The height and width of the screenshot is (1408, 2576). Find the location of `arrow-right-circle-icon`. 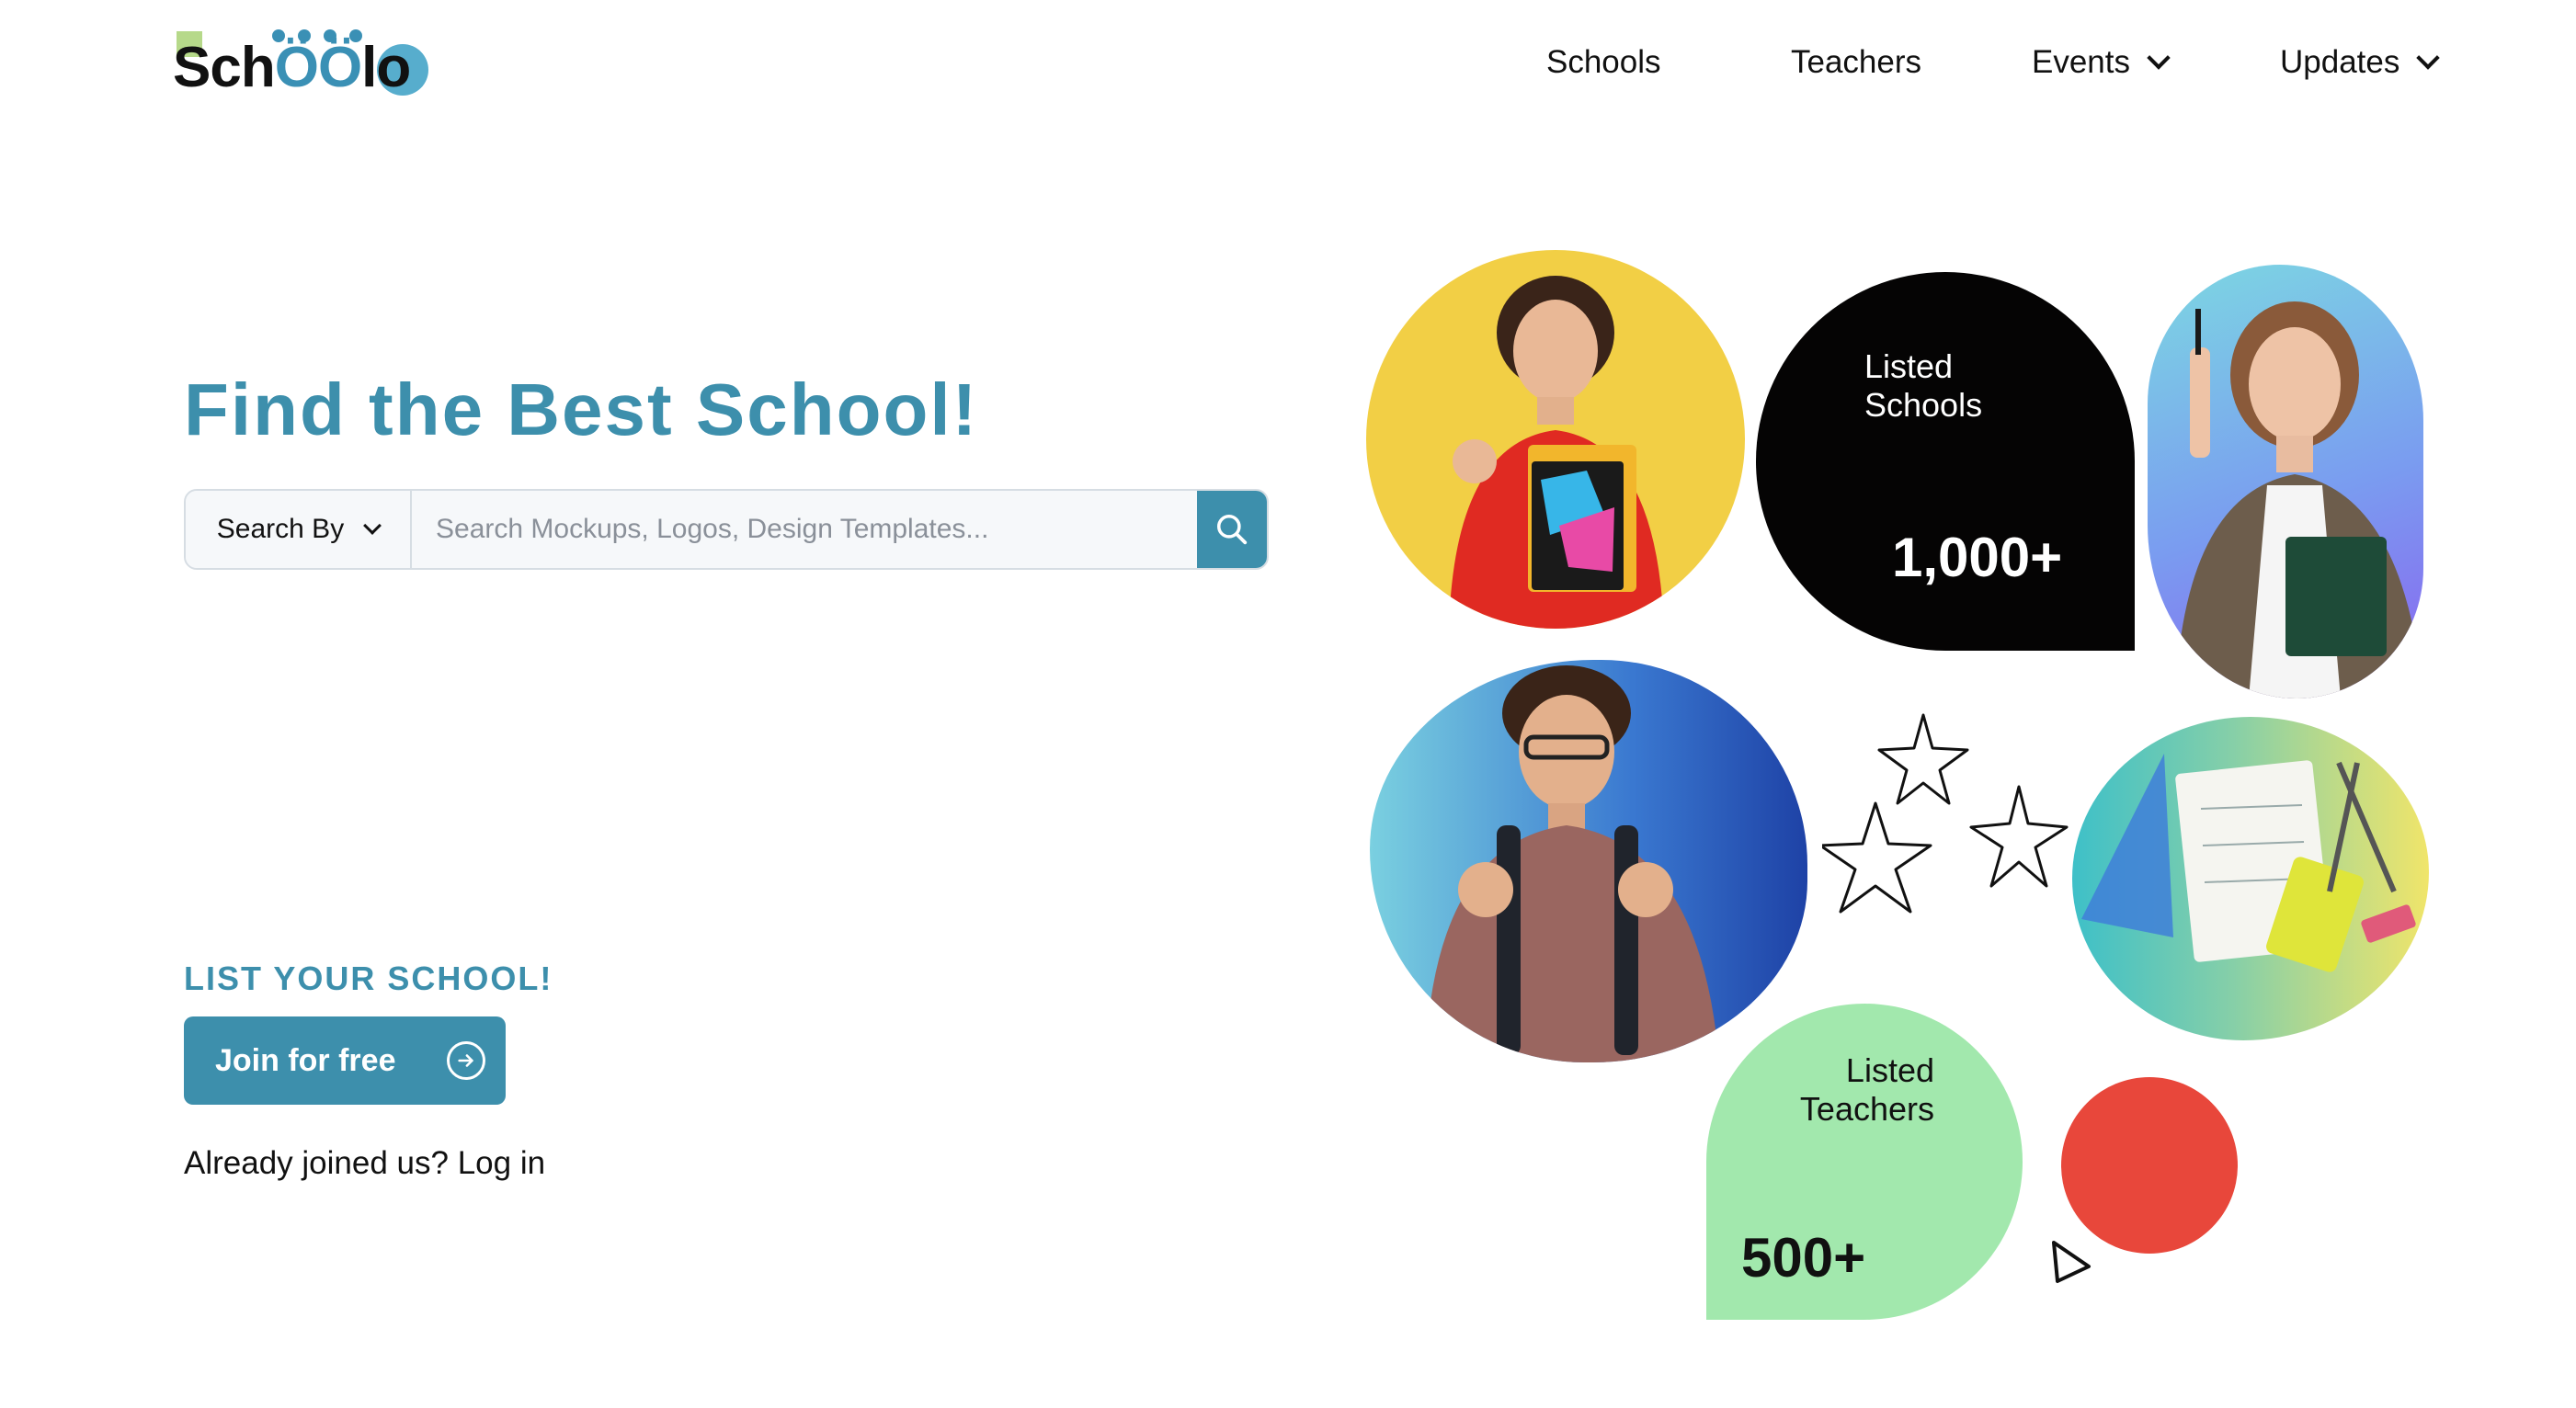

arrow-right-circle-icon is located at coordinates (466, 1061).